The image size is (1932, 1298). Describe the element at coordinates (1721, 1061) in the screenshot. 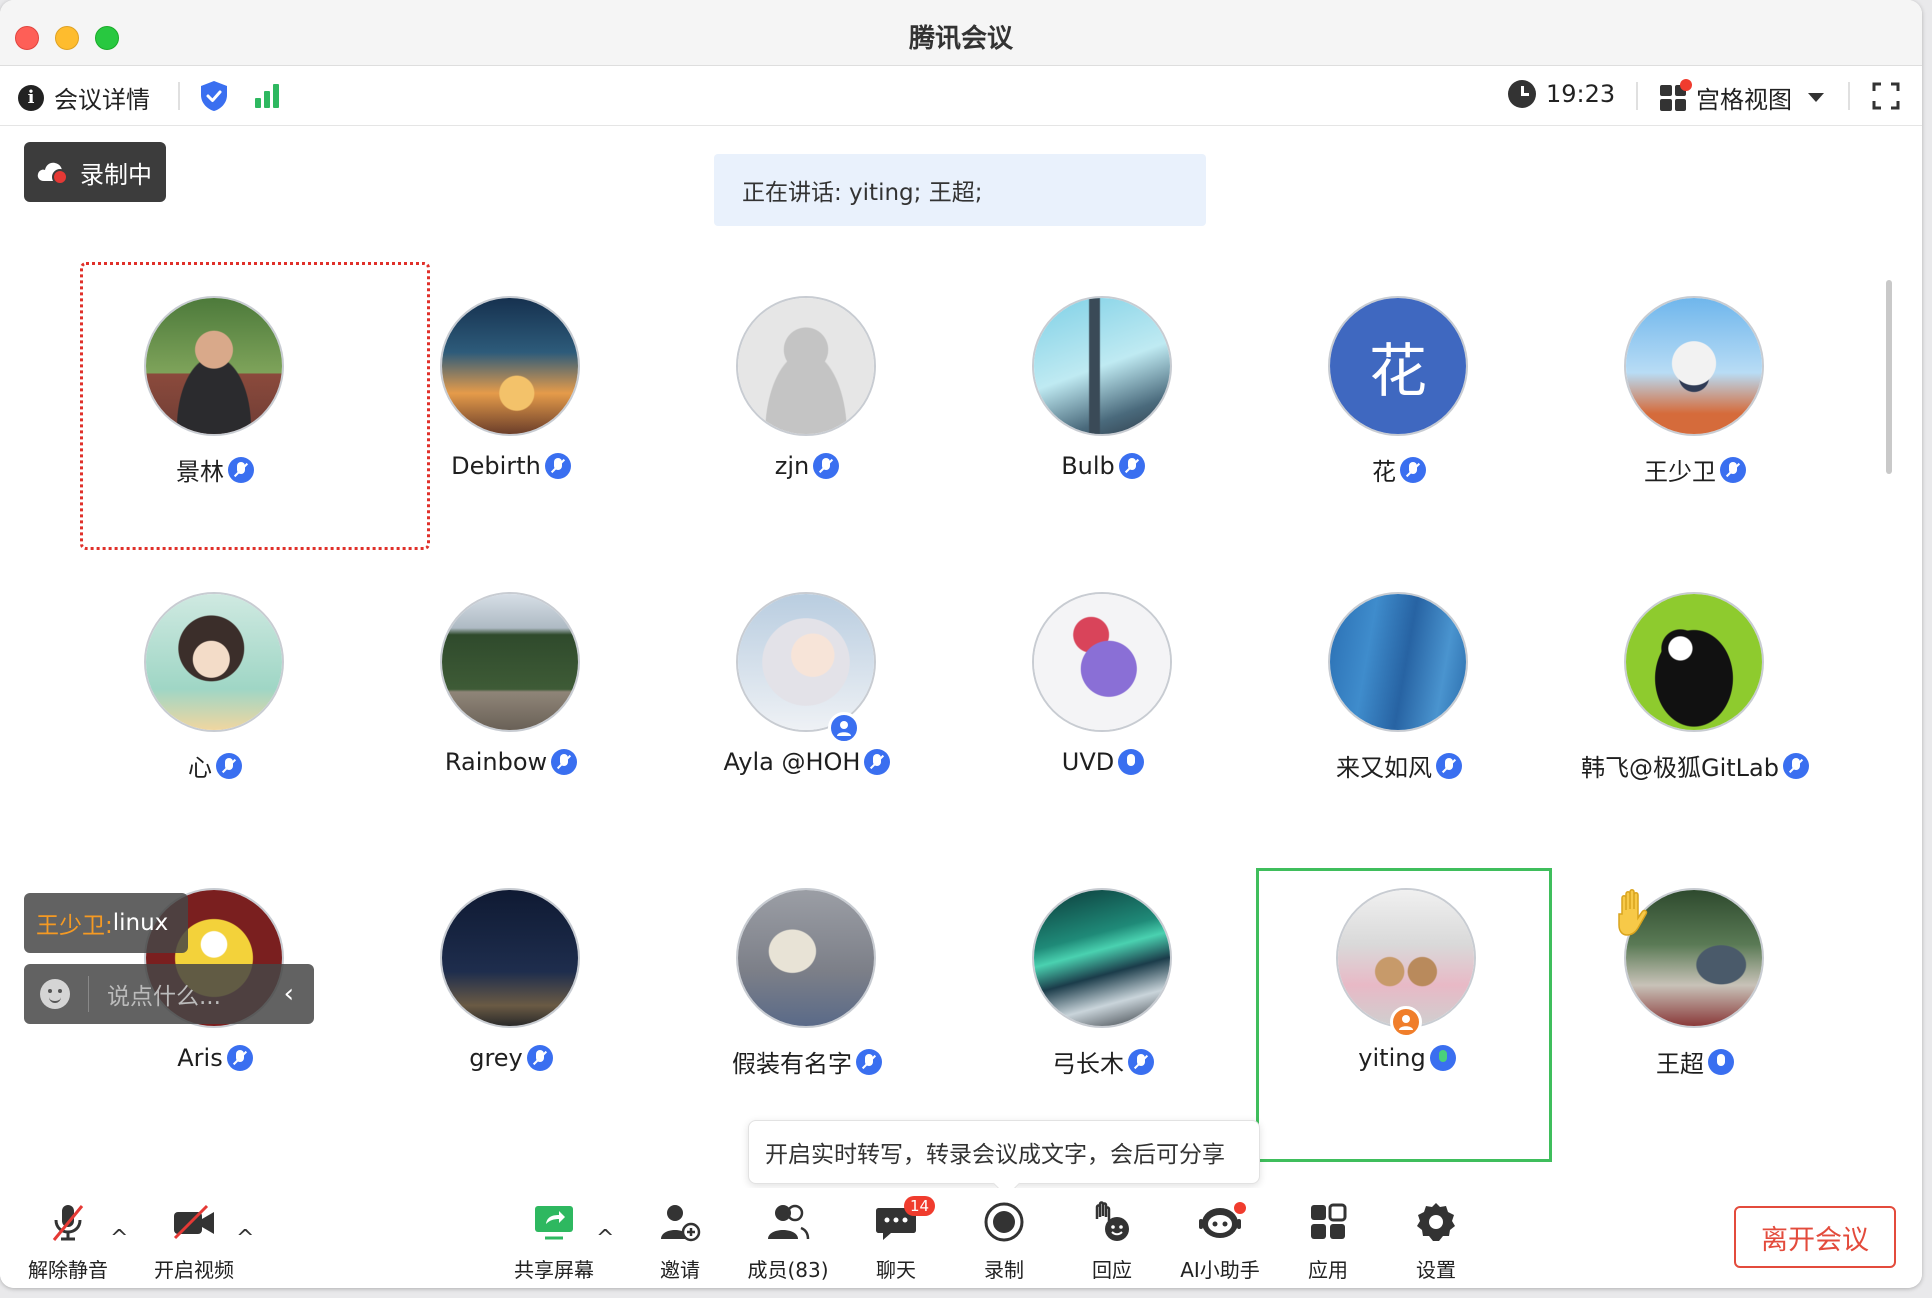

I see `mic-on-icon` at that location.